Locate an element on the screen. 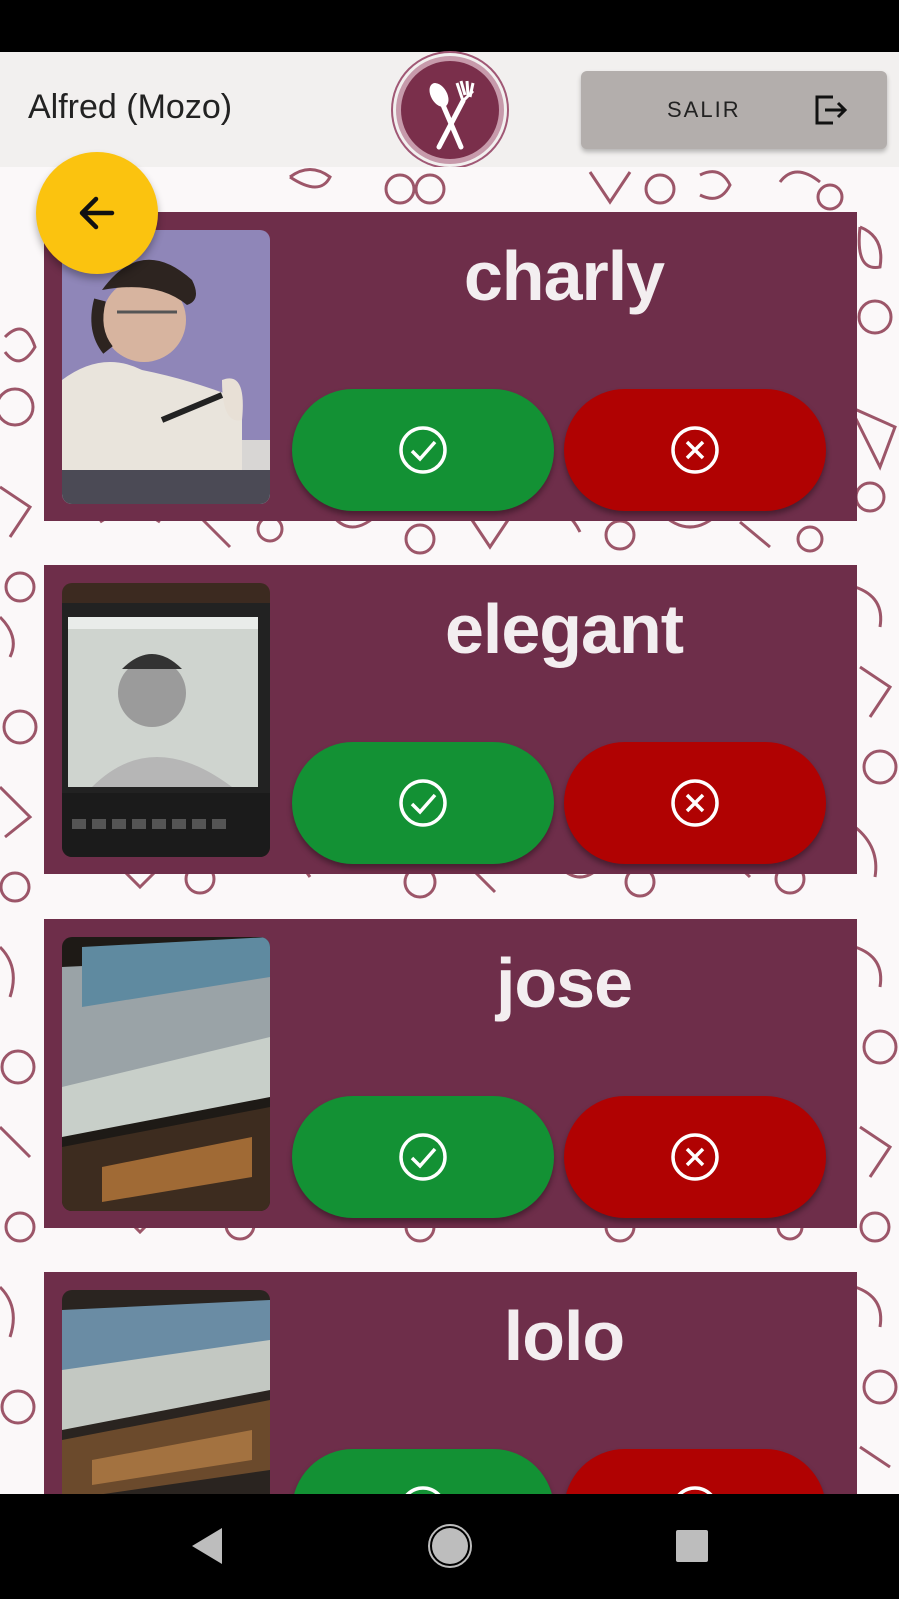  app-header: Alfred (Mozo) SALIR is located at coordinates (449, 109).